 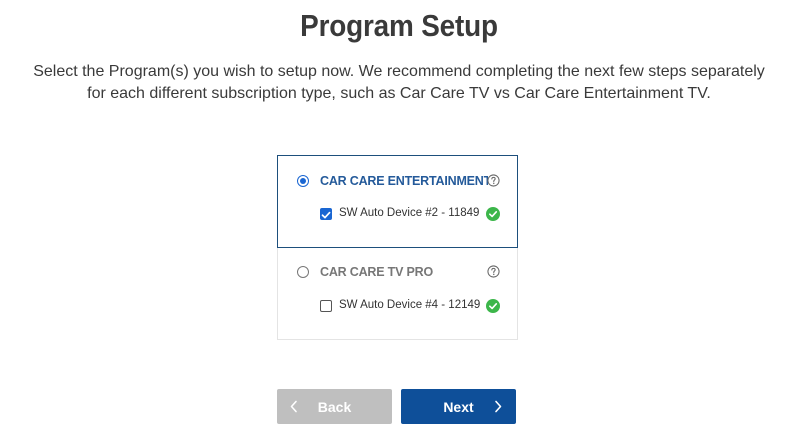 I want to click on program-radio-selected, so click(x=303, y=181).